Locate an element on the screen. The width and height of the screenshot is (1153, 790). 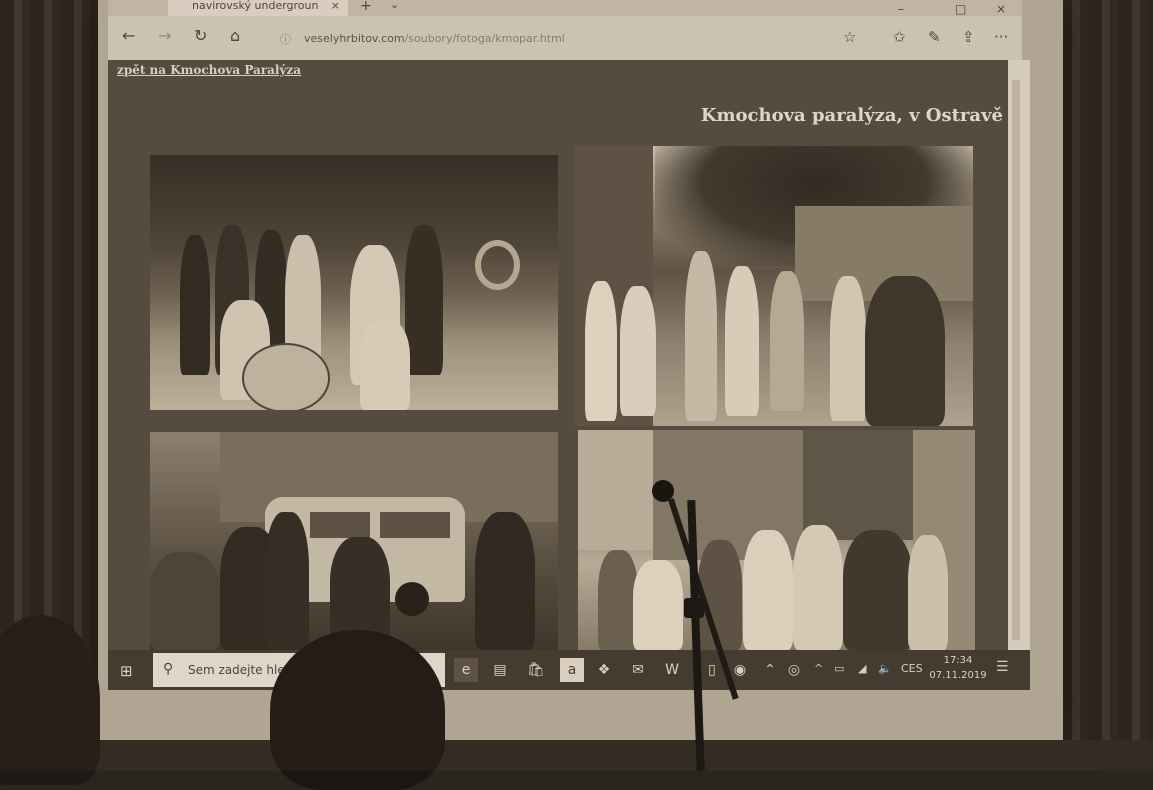
clock-date: 07.11.2019 is located at coordinates (958, 675).